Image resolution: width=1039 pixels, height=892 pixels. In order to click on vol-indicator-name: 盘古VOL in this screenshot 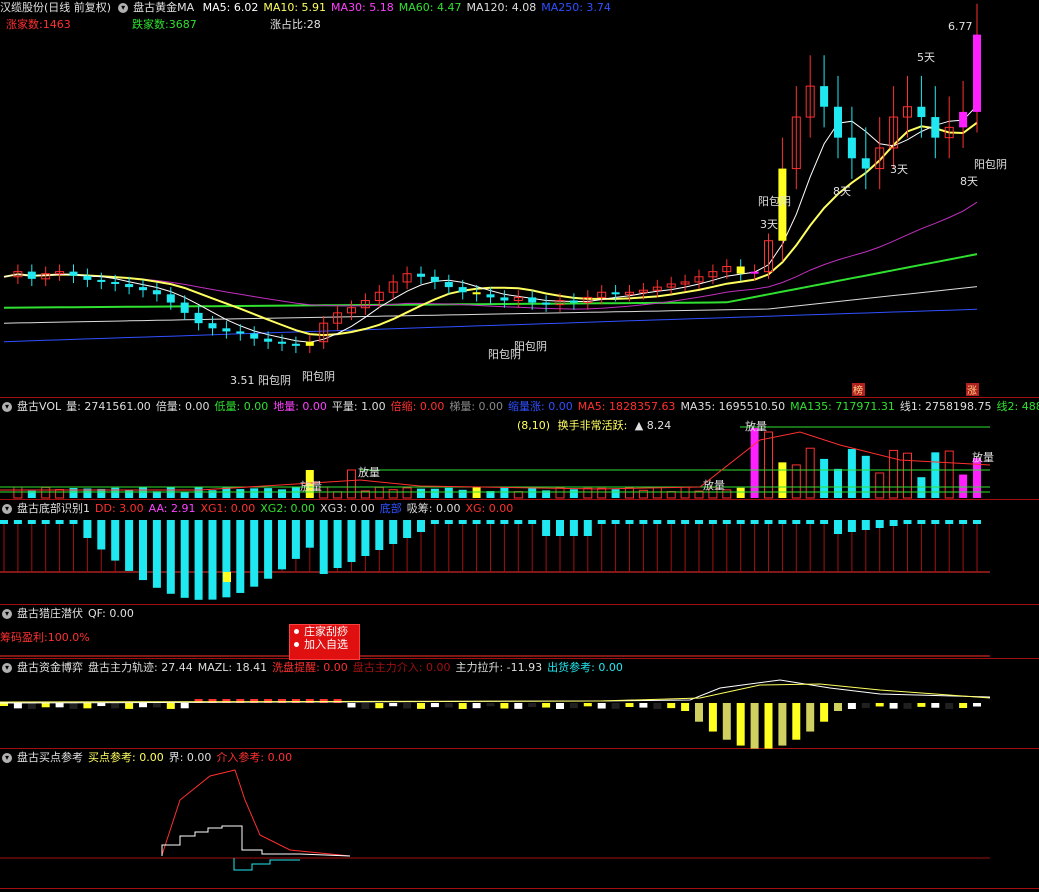, I will do `click(39, 406)`.